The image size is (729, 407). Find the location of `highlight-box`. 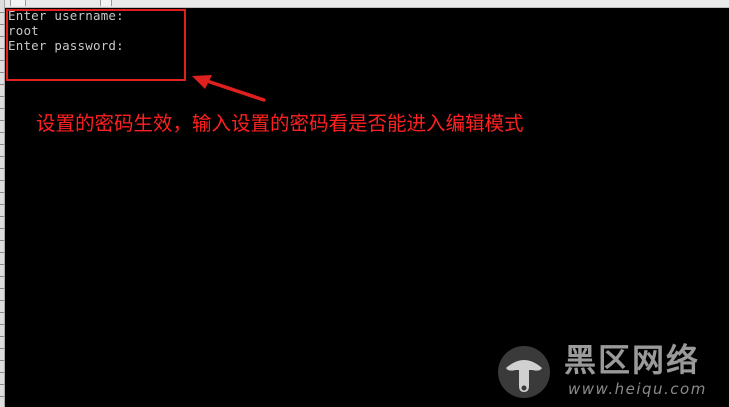

highlight-box is located at coordinates (96, 45).